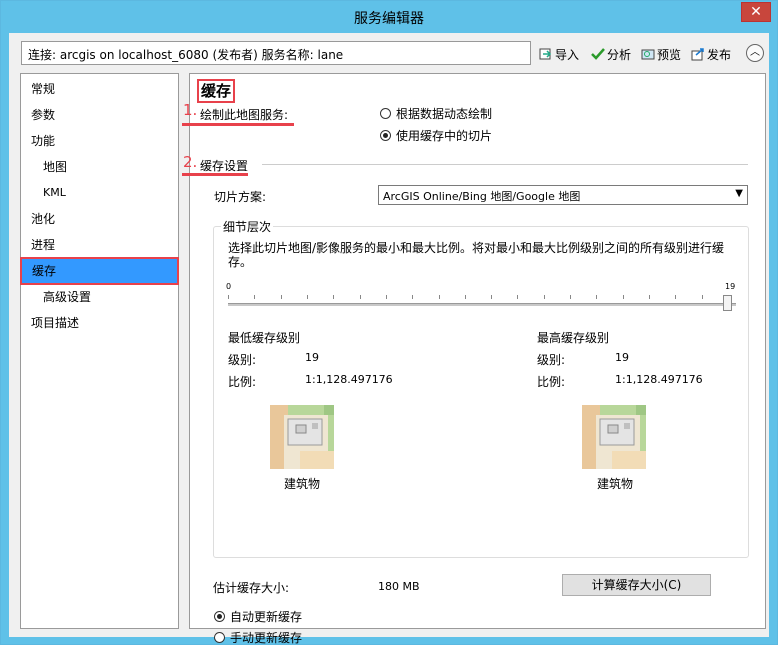  I want to click on nav-item-pooling: 池化, so click(98, 219).